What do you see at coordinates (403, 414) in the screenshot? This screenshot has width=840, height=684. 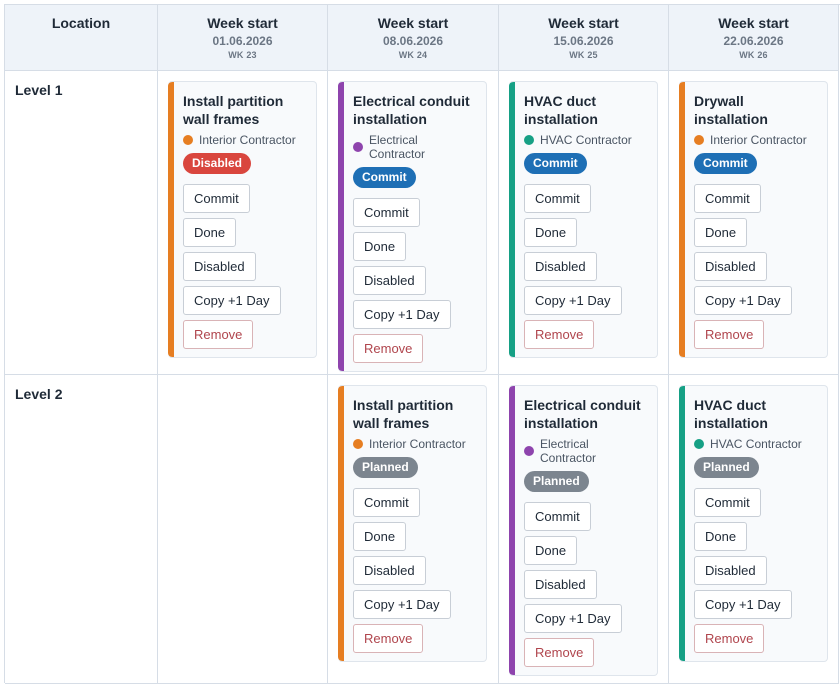 I see `task-title: Install partition wall frames` at bounding box center [403, 414].